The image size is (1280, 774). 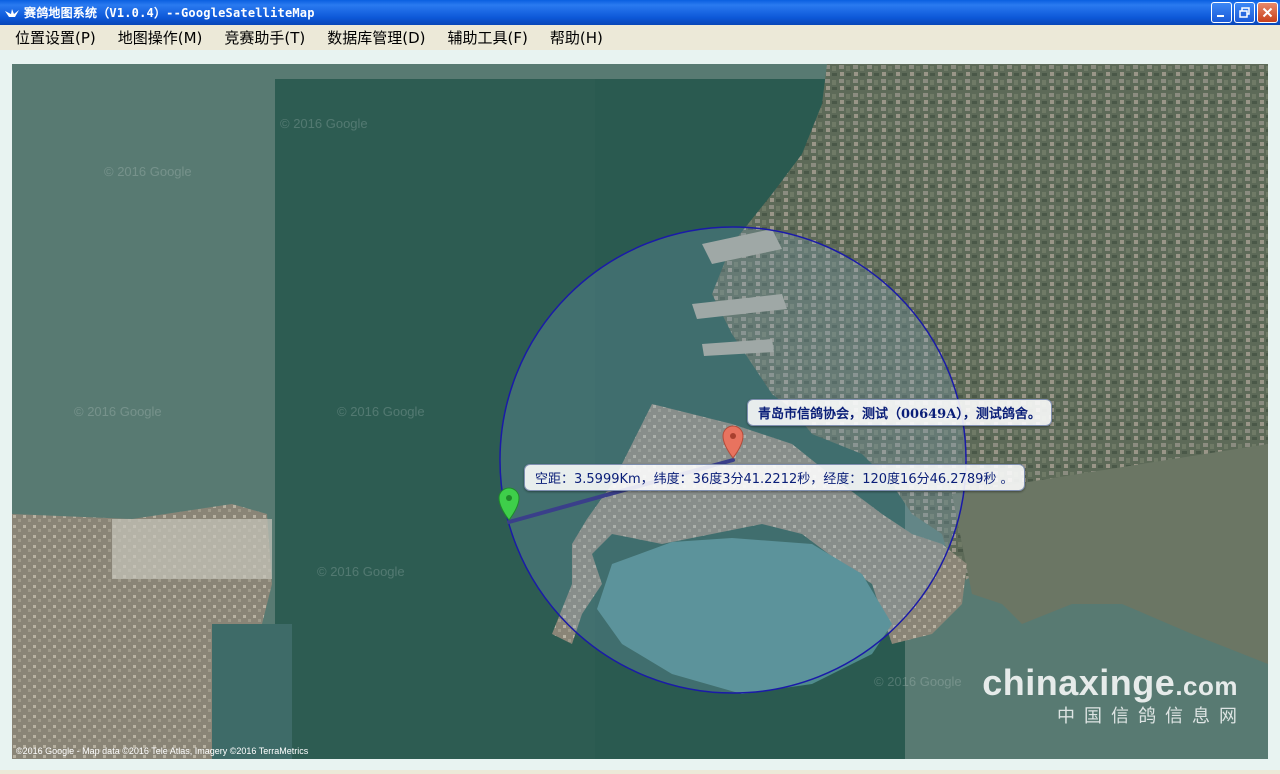 What do you see at coordinates (640, 12) in the screenshot?
I see `title-bar: 赛鸽地图系统（V1.0.4）--GoogleSatelliteMap` at bounding box center [640, 12].